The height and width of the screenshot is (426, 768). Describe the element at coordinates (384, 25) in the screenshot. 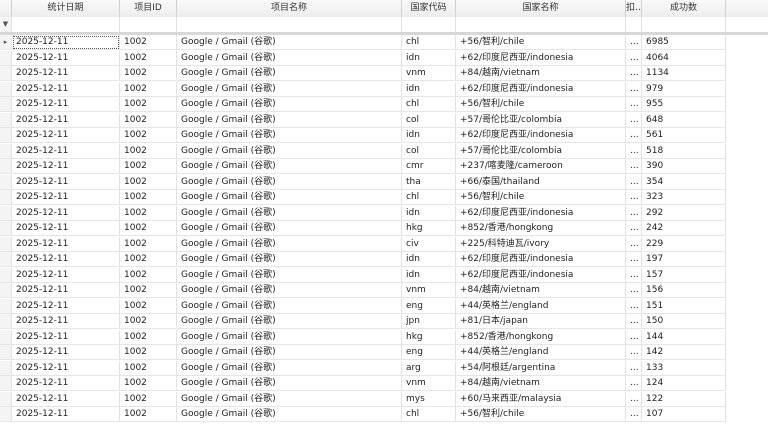

I see `auto-filter-row: ▼` at that location.